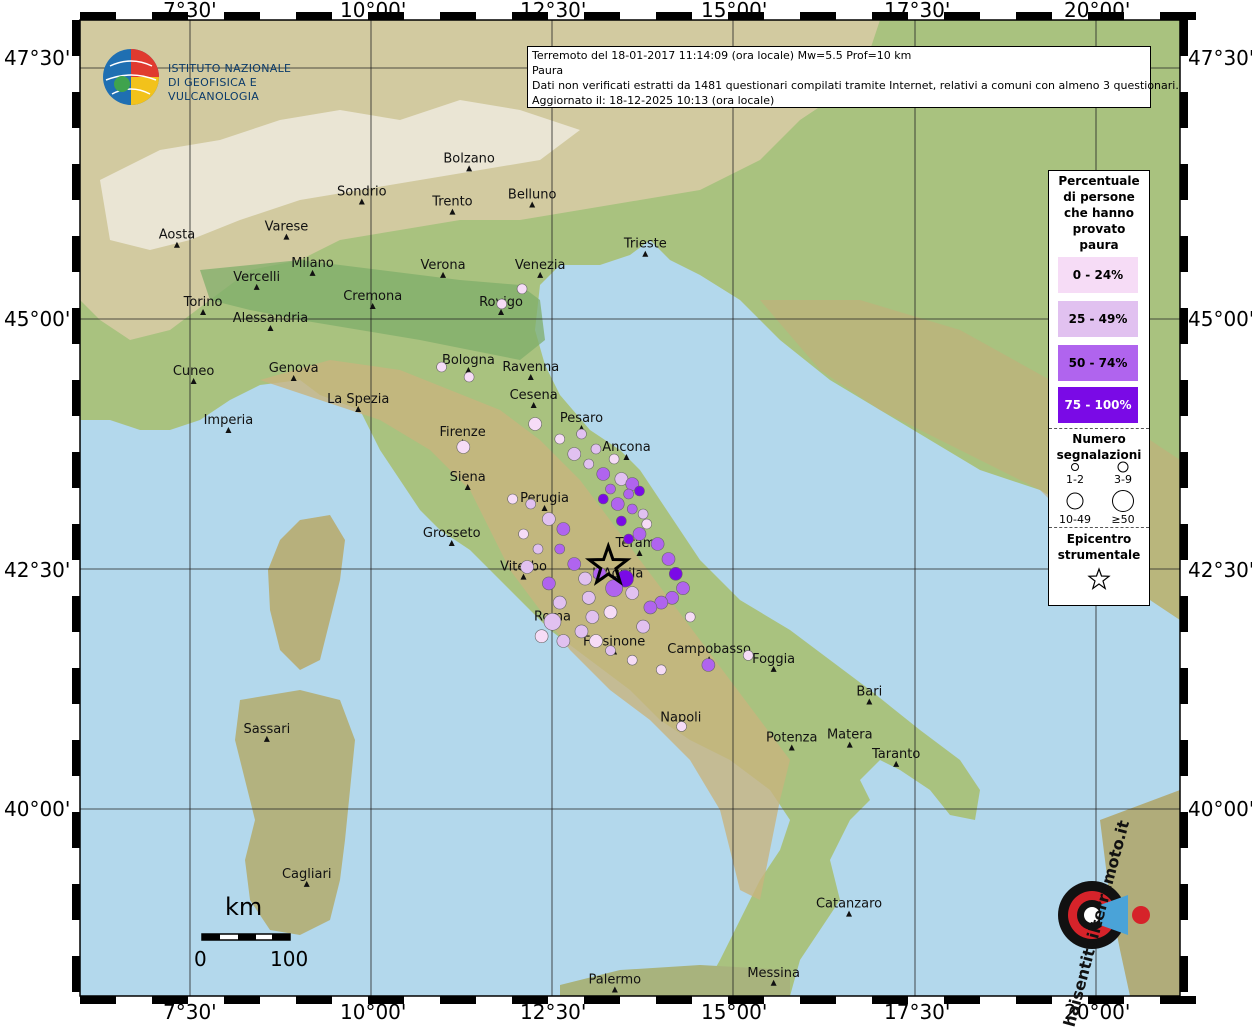 The image size is (1252, 1029). Describe the element at coordinates (37, 809) in the screenshot. I see `lat-label-left: 40°00'` at that location.